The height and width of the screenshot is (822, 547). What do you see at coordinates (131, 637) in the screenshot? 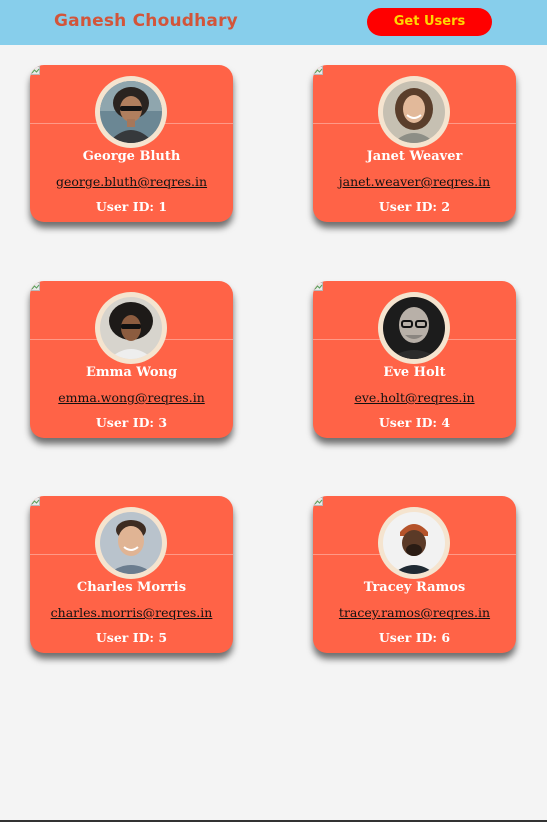
I see `user-id: User ID: 5` at bounding box center [131, 637].